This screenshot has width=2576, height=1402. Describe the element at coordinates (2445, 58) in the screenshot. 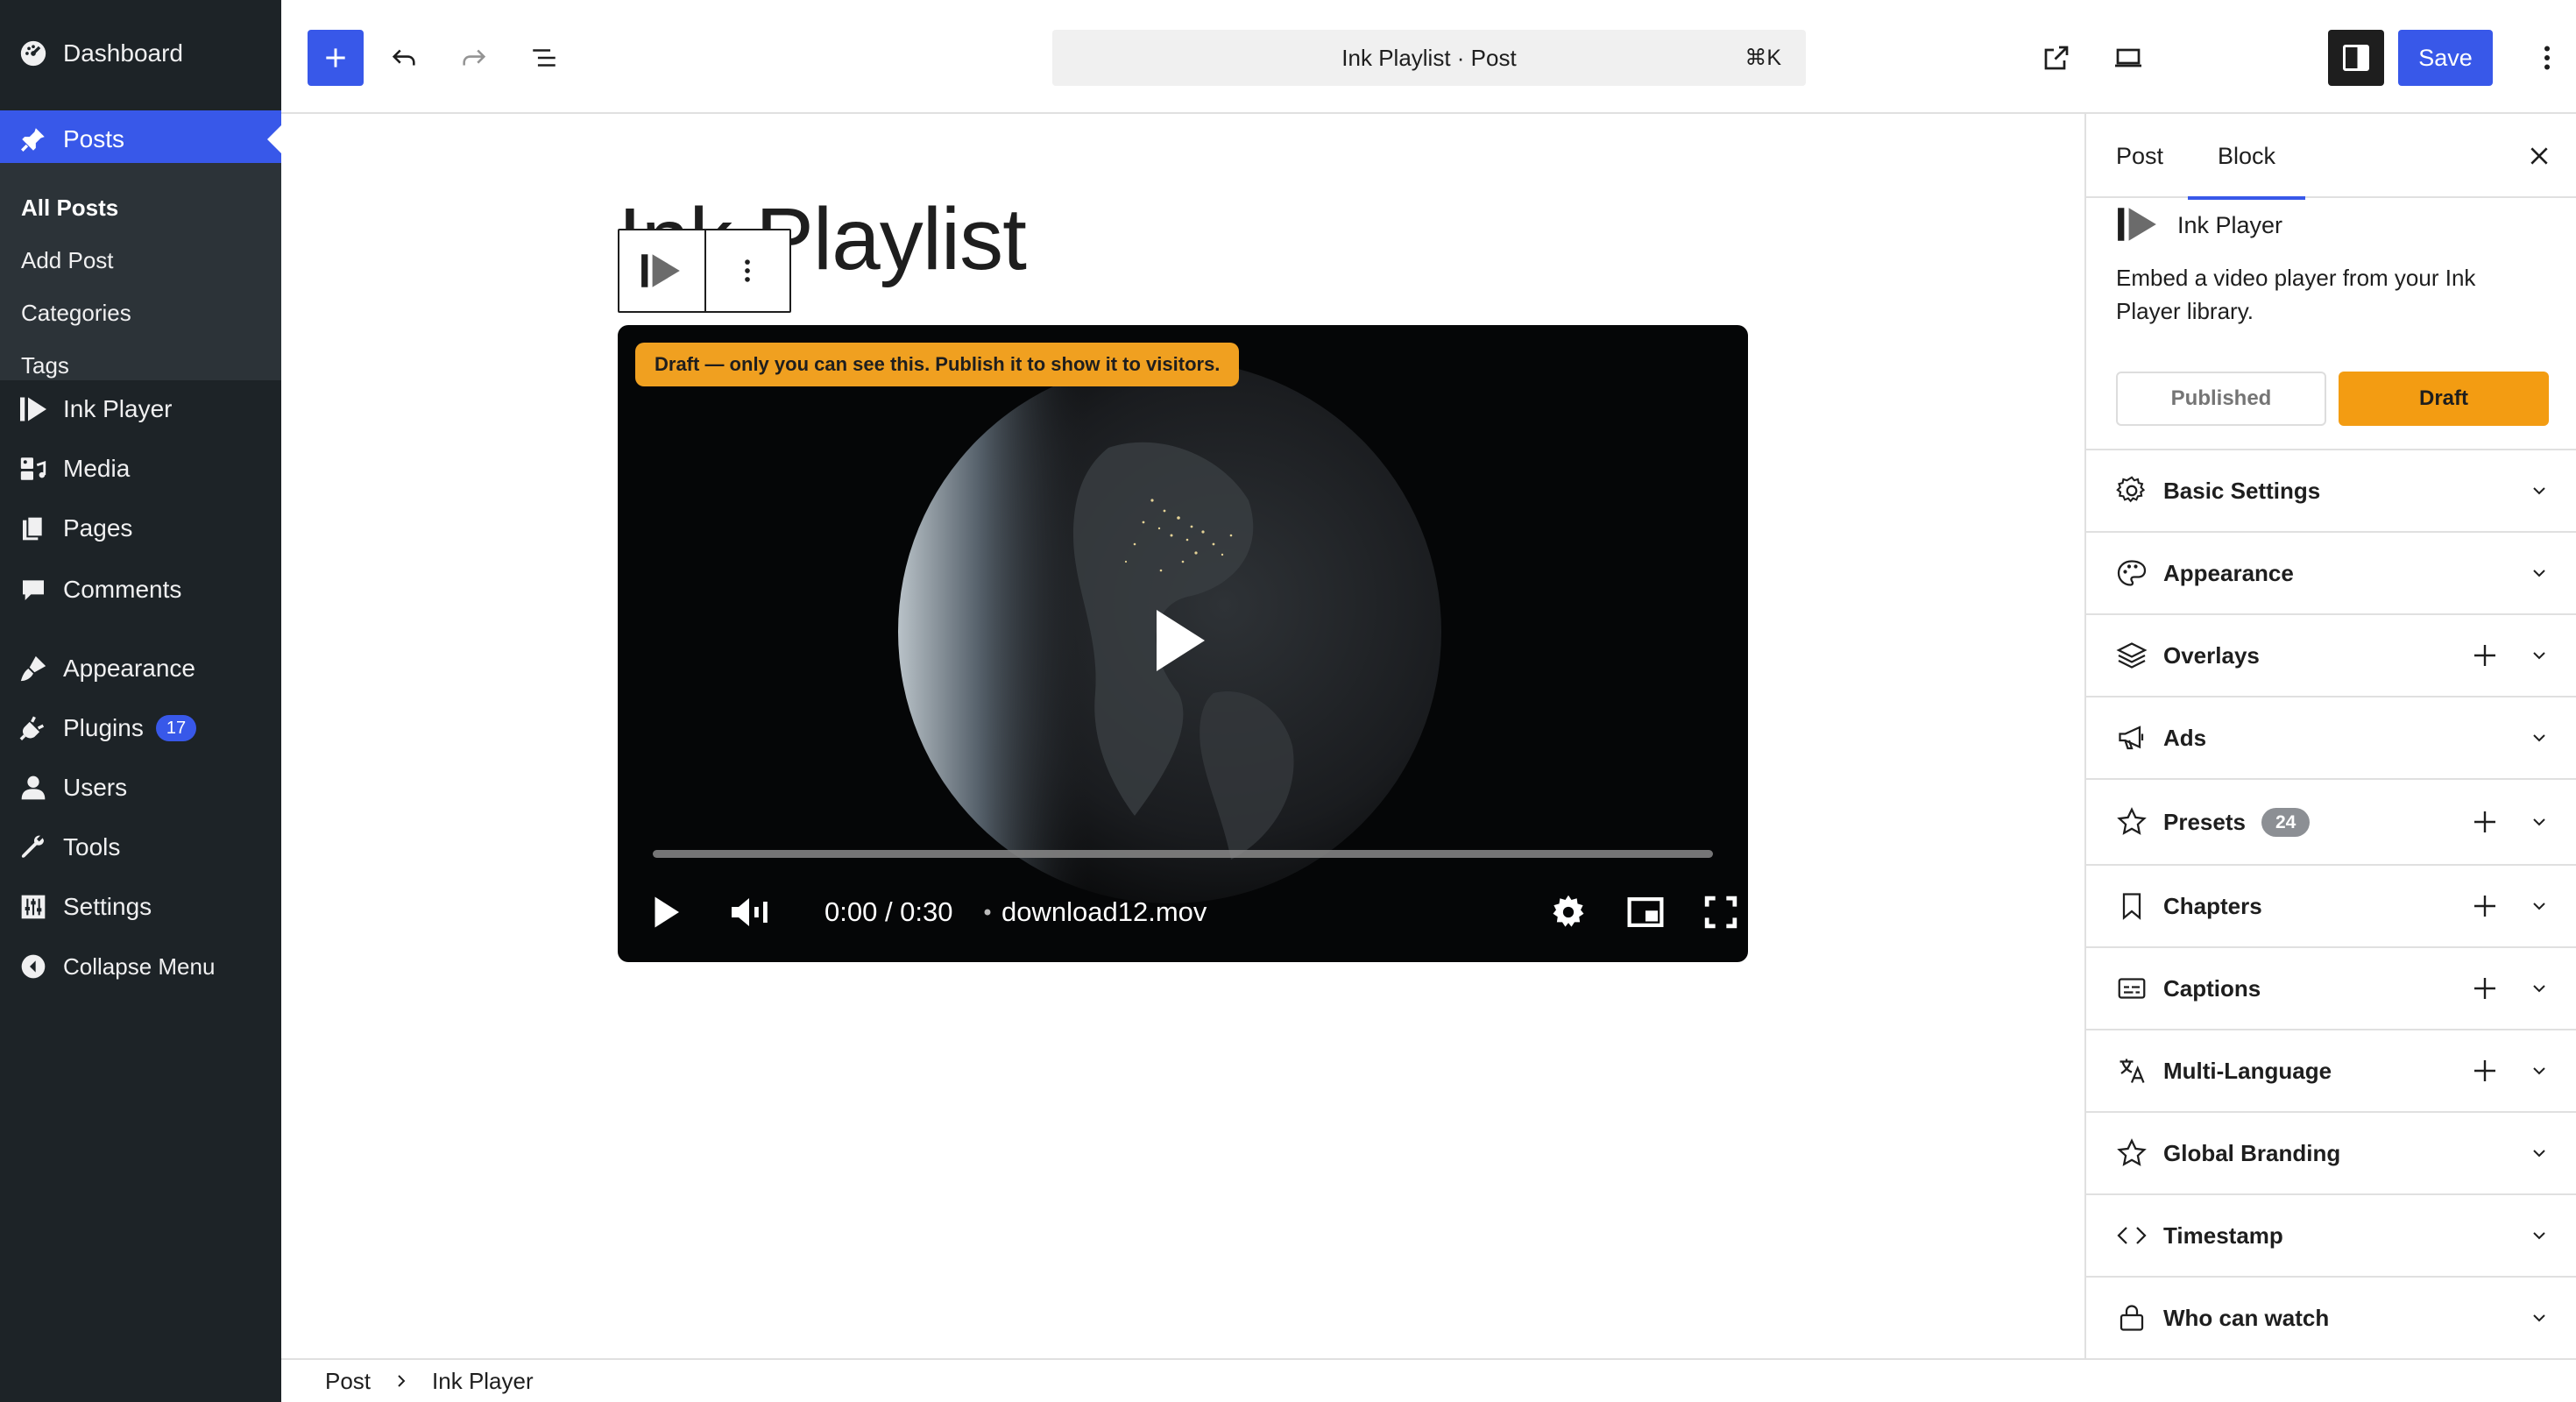

I see `save-button: Save` at that location.